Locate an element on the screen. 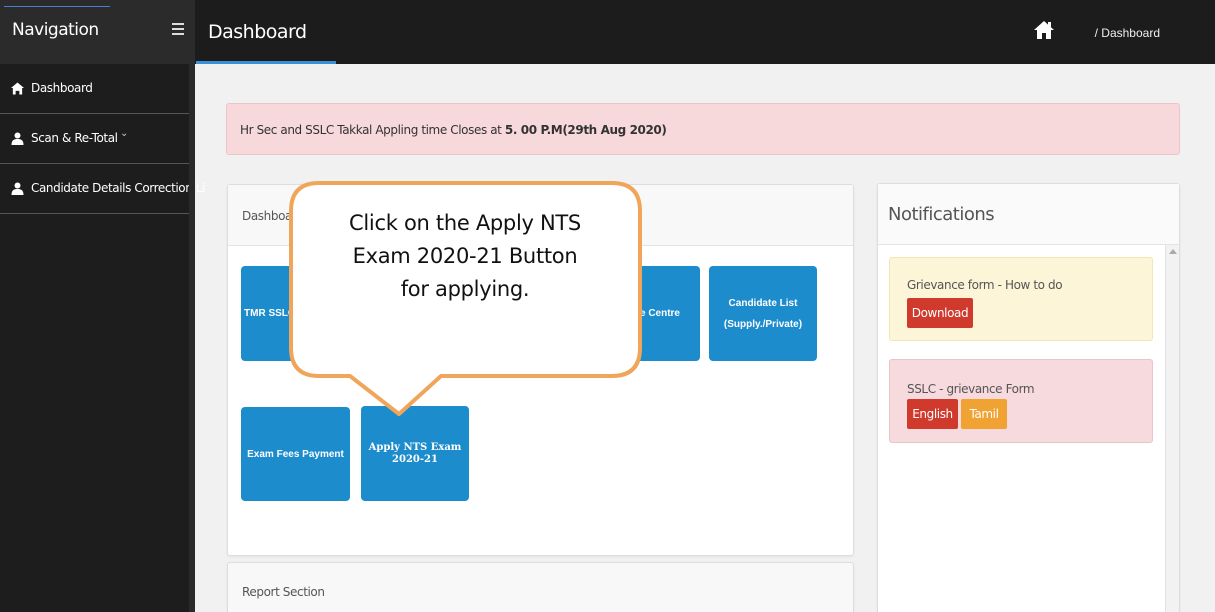 The image size is (1215, 612). tile-label: TMR SSLC is located at coordinates (270, 313).